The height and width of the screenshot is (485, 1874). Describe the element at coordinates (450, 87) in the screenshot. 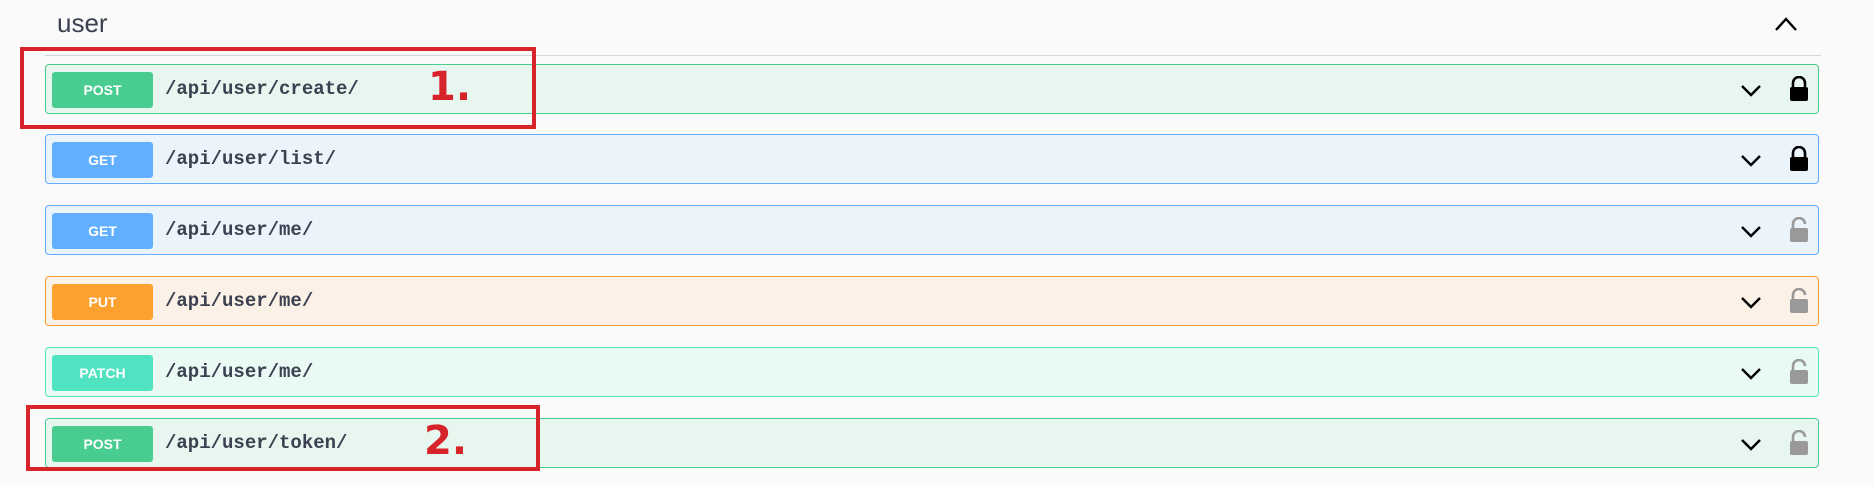

I see `annotation-label-1: 1.` at that location.